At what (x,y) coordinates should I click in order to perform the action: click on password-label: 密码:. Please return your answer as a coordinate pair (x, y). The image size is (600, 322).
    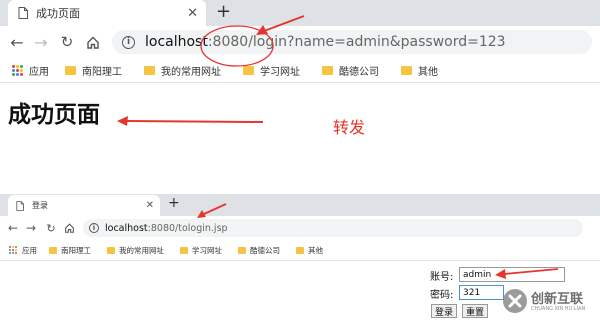
    Looking at the image, I should click on (442, 295).